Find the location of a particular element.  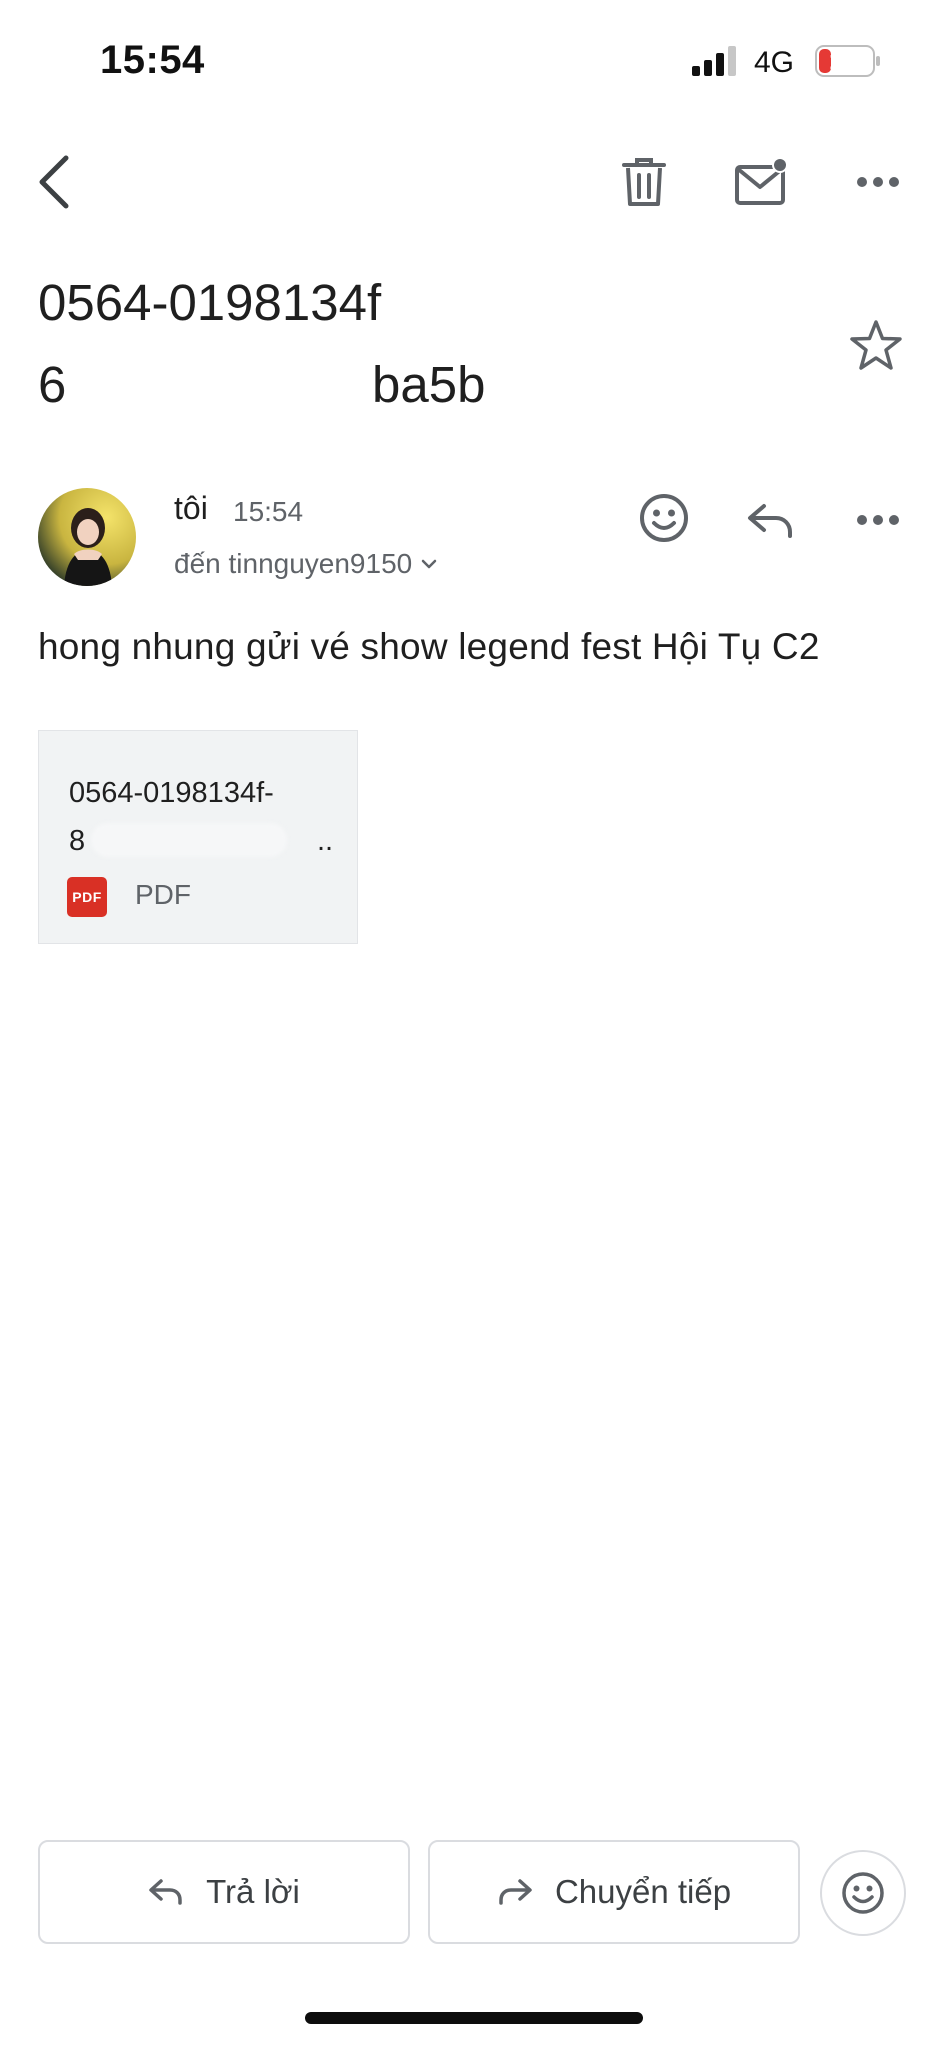

status-time: 15:54 is located at coordinates (152, 60).